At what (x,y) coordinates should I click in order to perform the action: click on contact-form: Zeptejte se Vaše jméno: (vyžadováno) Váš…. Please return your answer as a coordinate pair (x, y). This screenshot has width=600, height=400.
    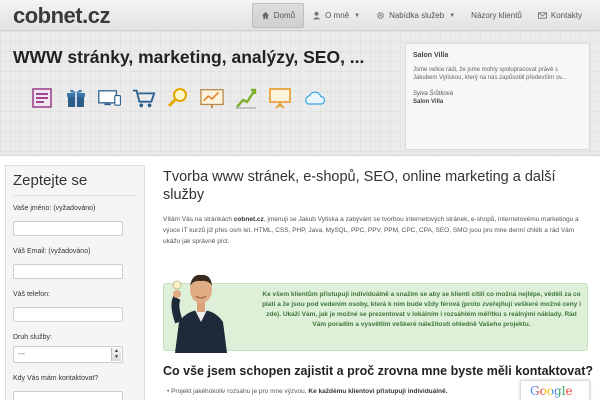
    Looking at the image, I should click on (75, 282).